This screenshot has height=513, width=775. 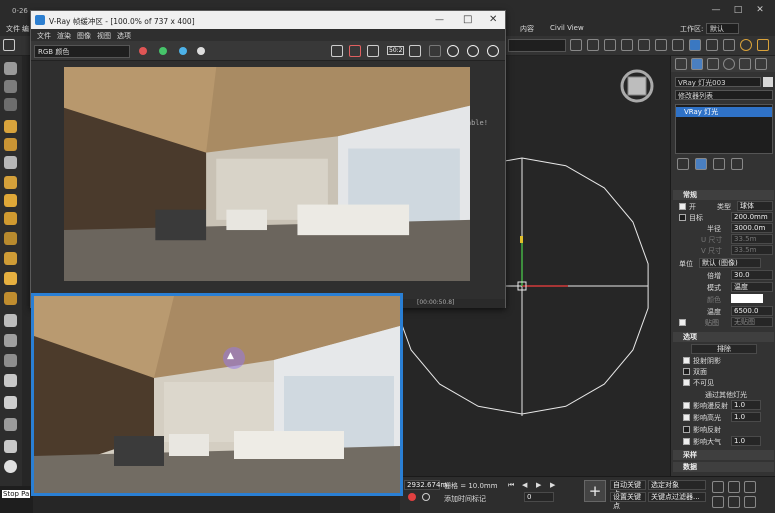 I want to click on vray-fur-icon, so click(x=10, y=200).